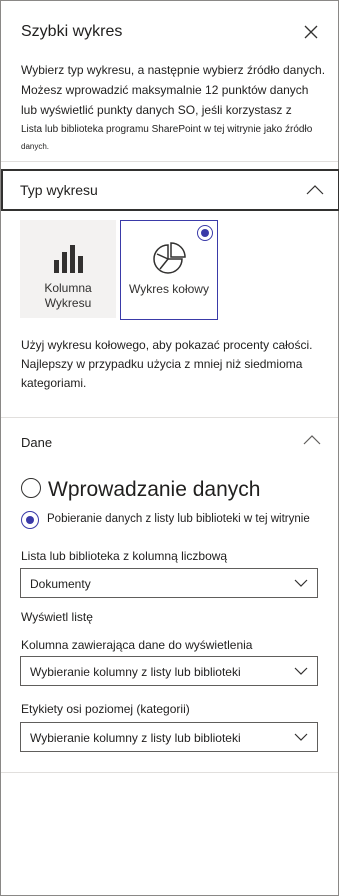  I want to click on list-field-label: Lista lub biblioteka z kolumną liczbową, so click(124, 556).